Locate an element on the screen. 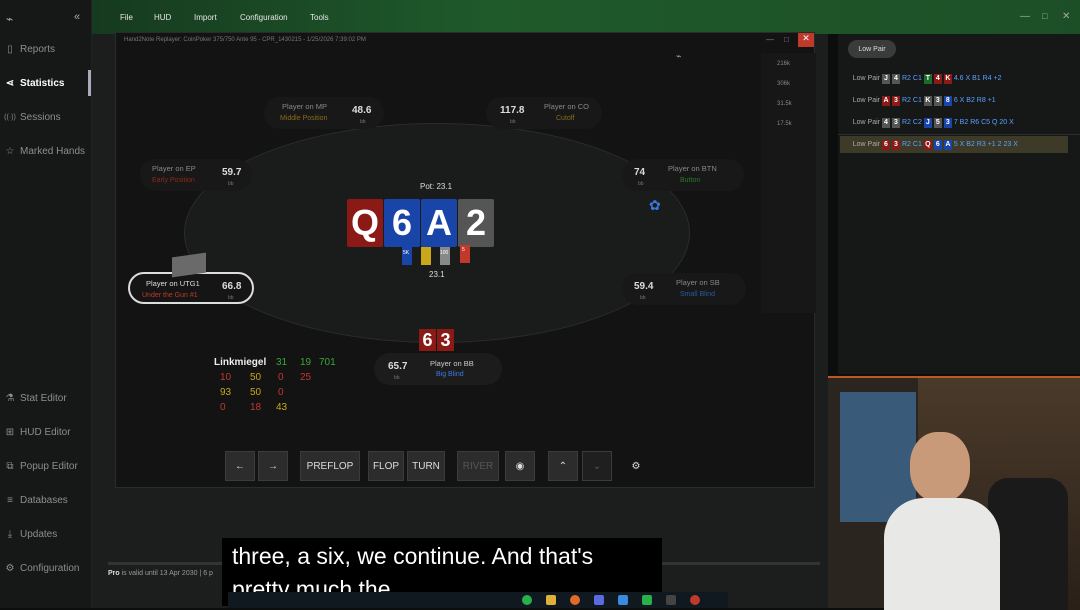 Image resolution: width=1080 pixels, height=610 pixels. maximize-icon: □ is located at coordinates (1044, 16).